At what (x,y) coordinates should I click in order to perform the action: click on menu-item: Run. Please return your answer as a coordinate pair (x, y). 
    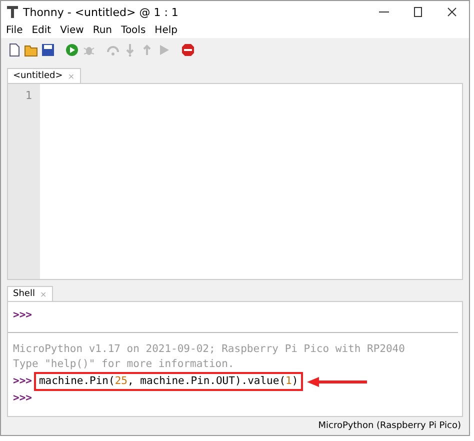
    Looking at the image, I should click on (102, 30).